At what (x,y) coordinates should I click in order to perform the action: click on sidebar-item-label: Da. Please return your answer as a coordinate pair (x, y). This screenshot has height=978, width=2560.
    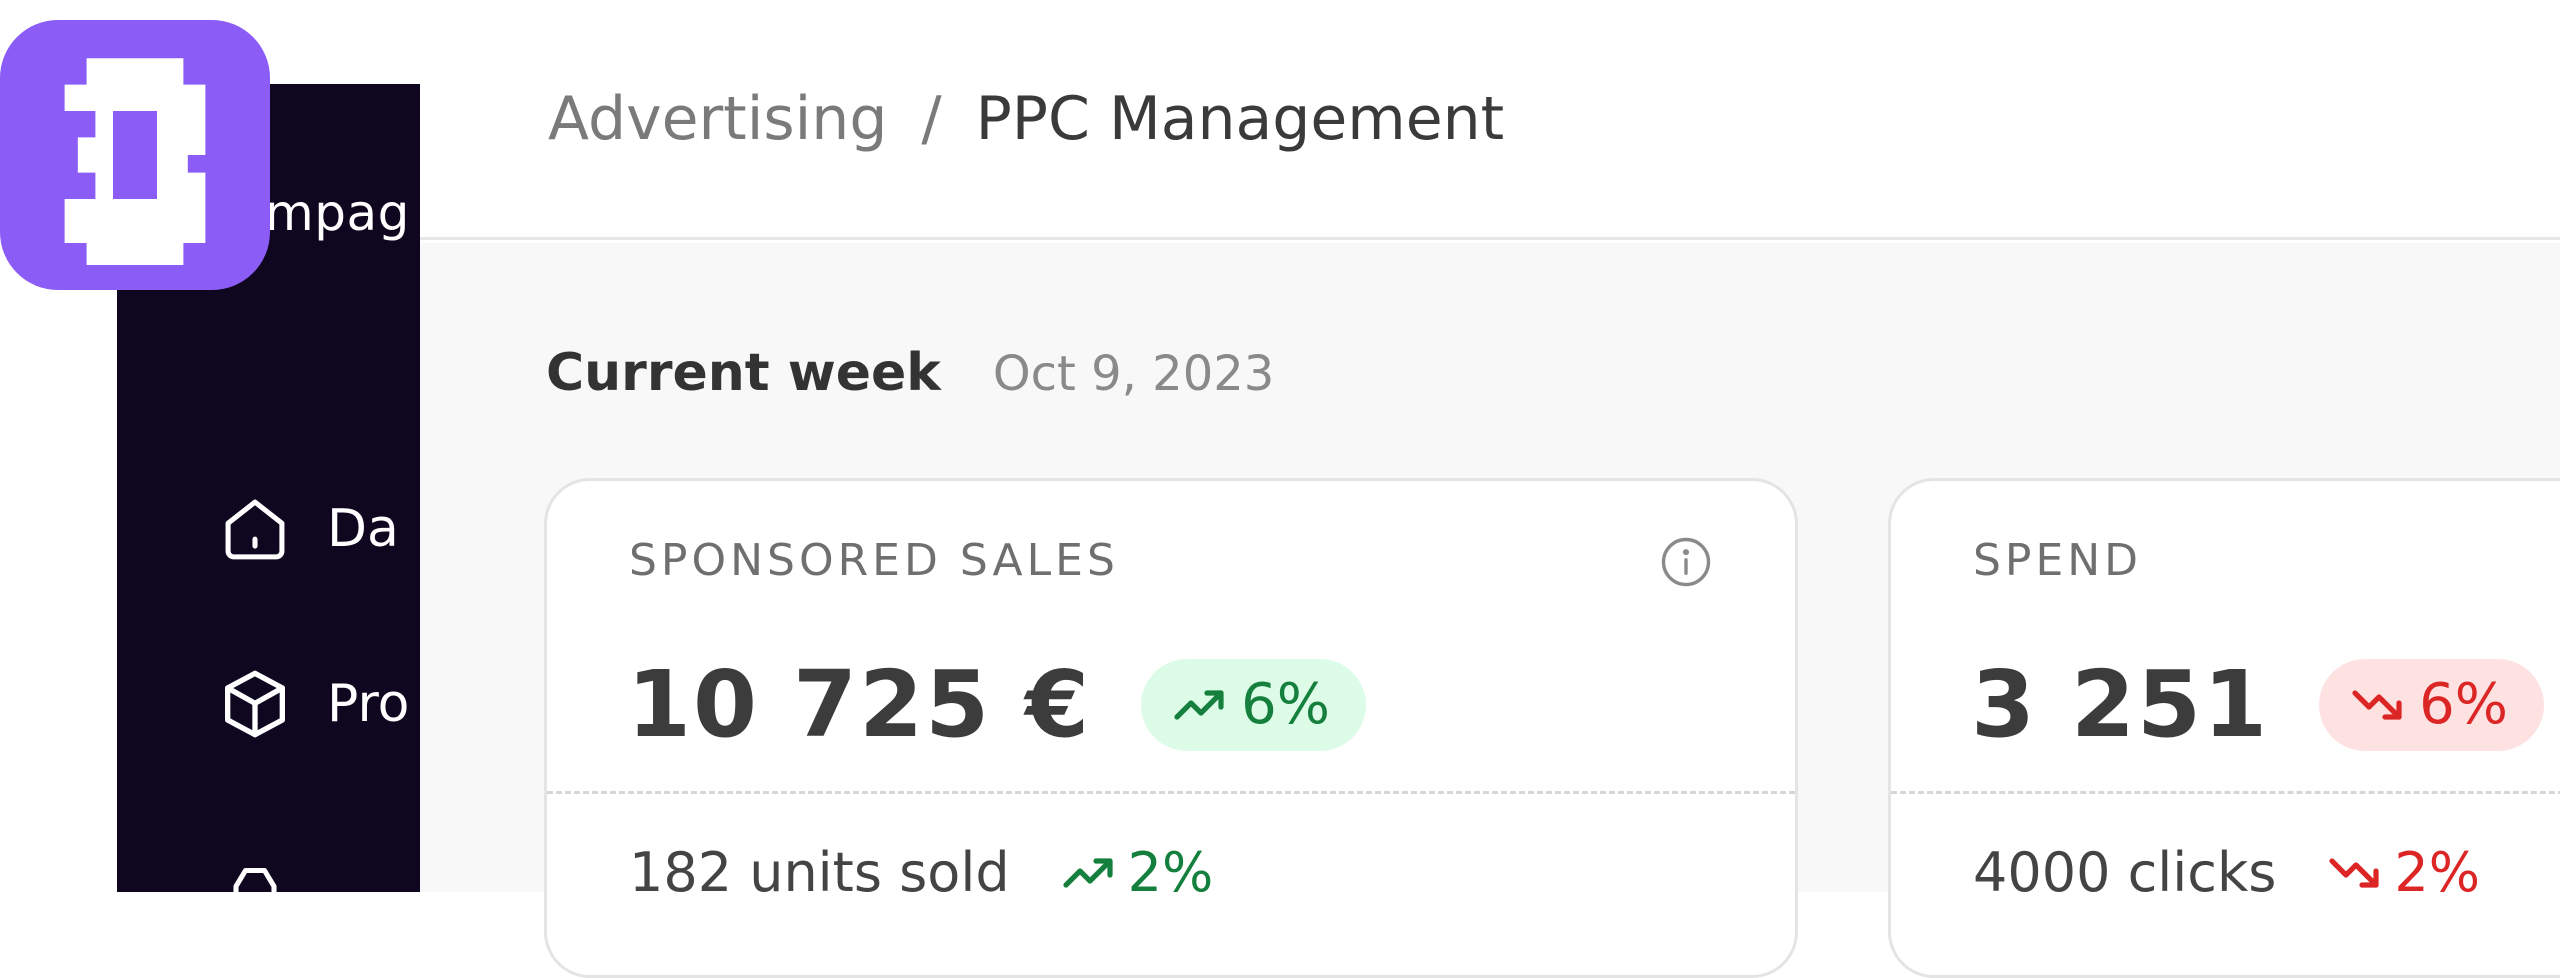
    Looking at the image, I should click on (363, 529).